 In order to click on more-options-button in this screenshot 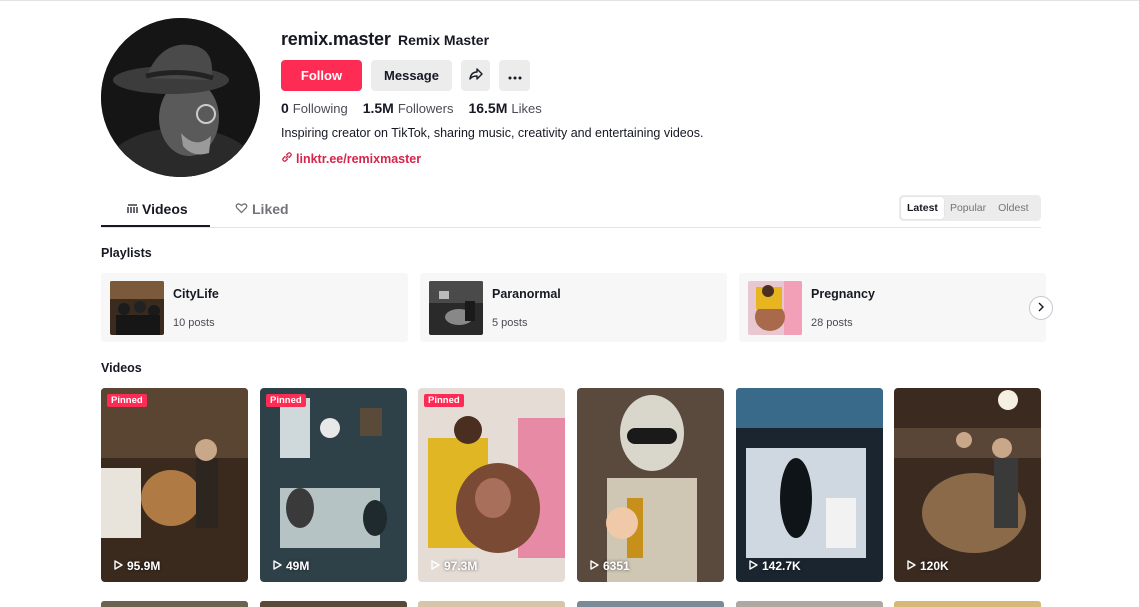, I will do `click(514, 75)`.